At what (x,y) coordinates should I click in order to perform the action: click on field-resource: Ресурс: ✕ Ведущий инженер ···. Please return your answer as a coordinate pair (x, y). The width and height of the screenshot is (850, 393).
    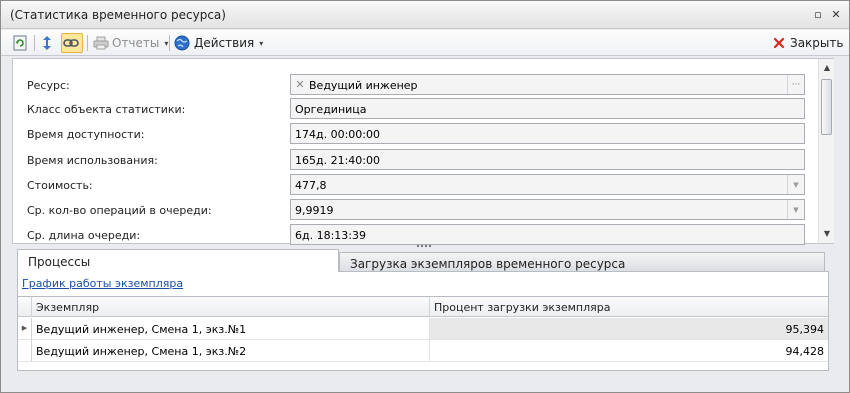
    Looking at the image, I should click on (409, 85).